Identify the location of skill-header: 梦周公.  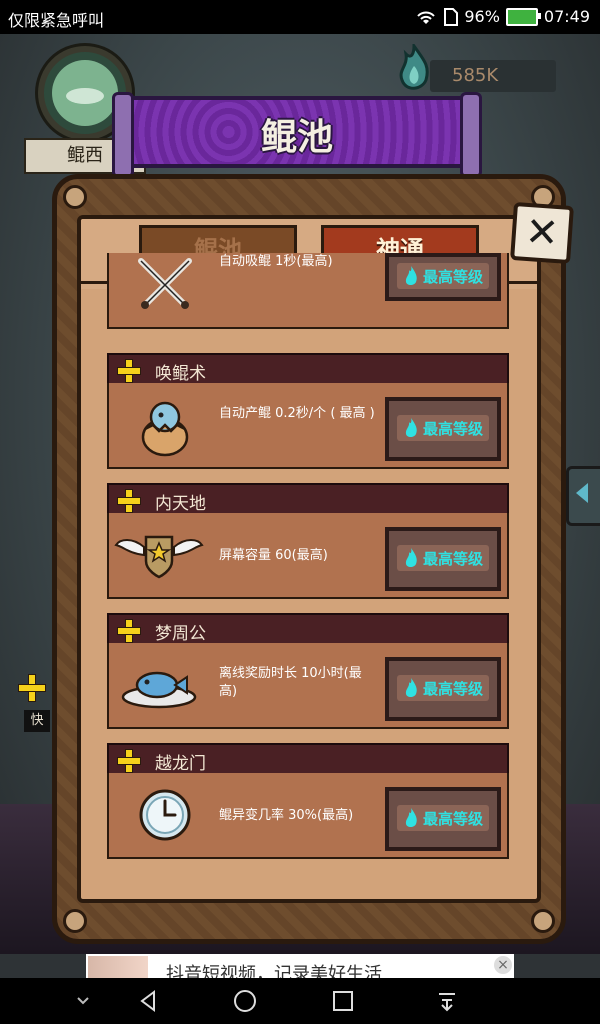
(308, 630).